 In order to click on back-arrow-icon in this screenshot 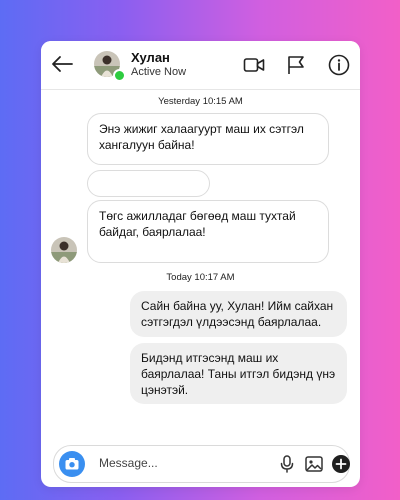, I will do `click(62, 64)`.